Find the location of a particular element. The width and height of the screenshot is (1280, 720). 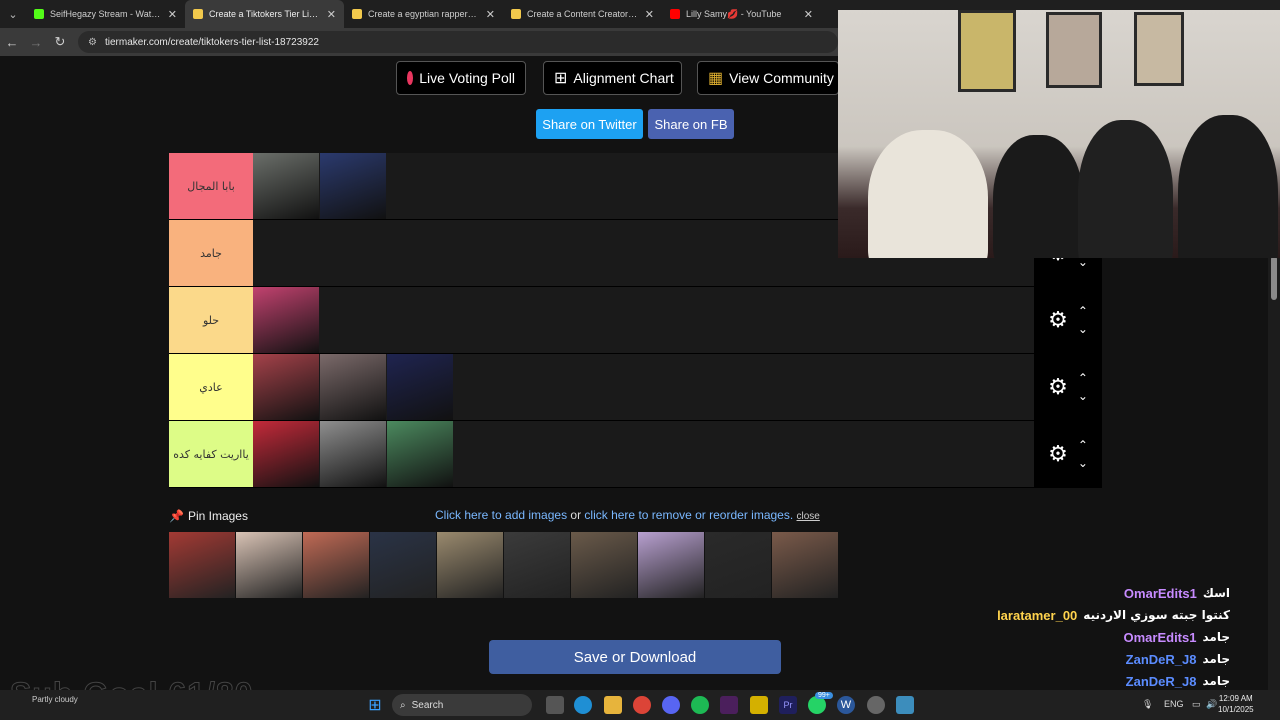

browser-tab: SeifHegazy Stream - Watch Live ✕ is located at coordinates (105, 14).